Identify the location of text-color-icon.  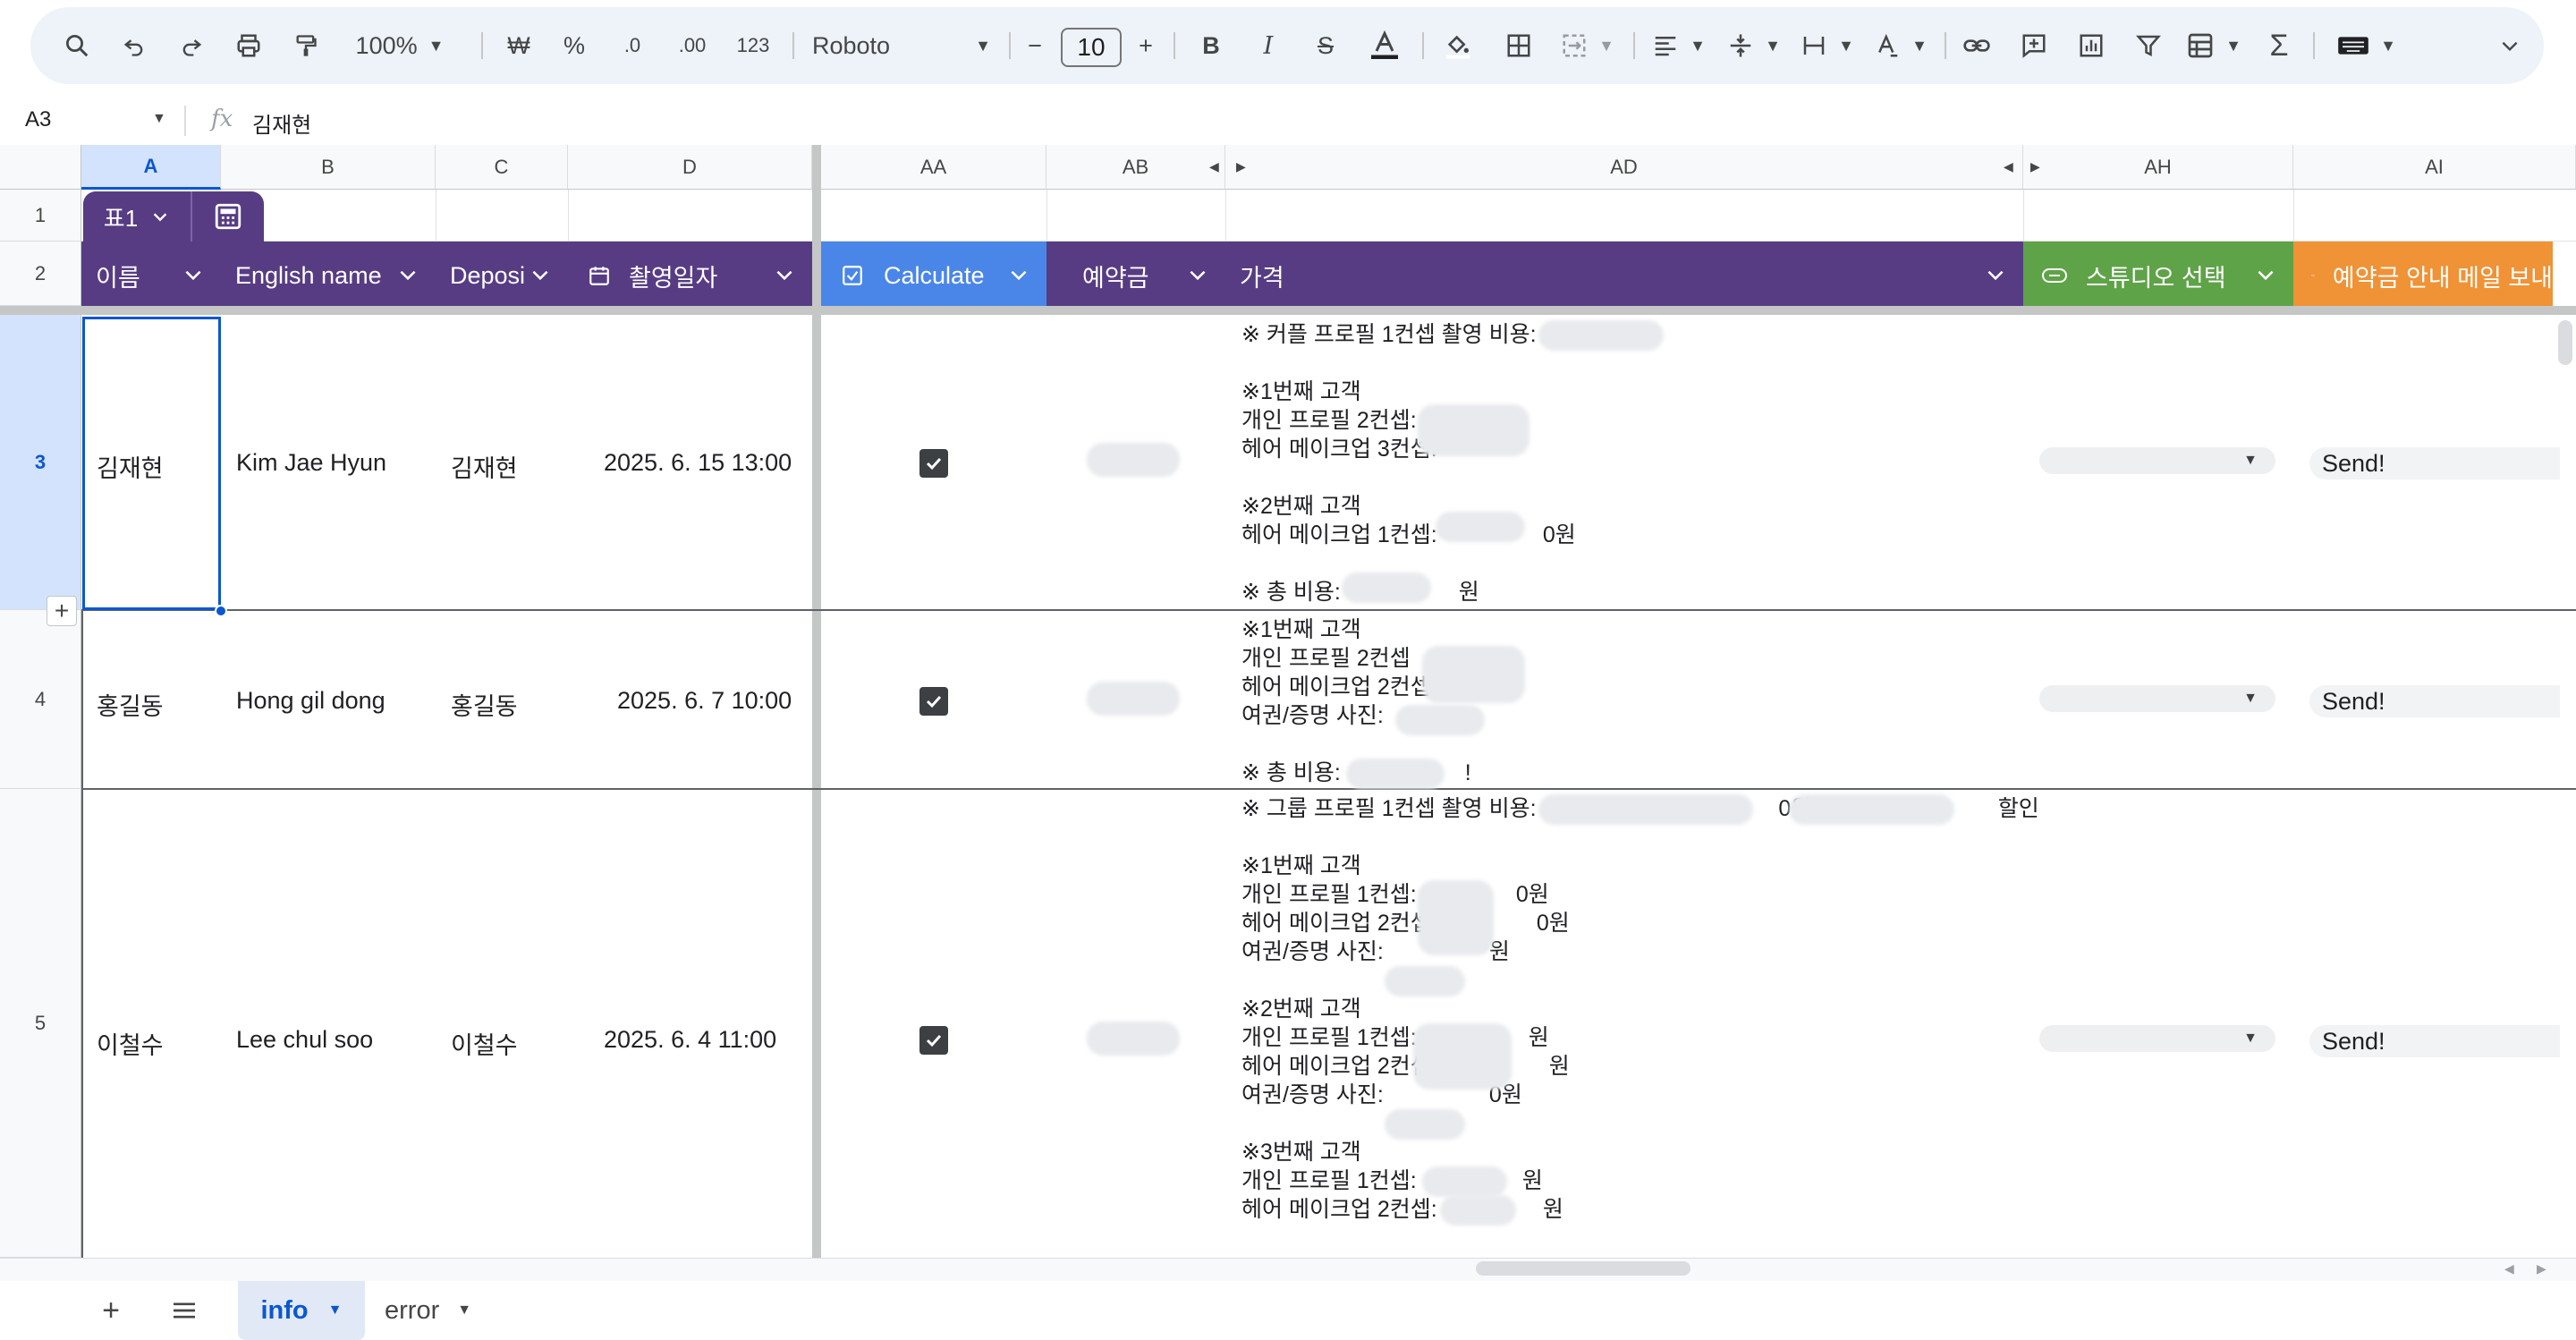
(1384, 46).